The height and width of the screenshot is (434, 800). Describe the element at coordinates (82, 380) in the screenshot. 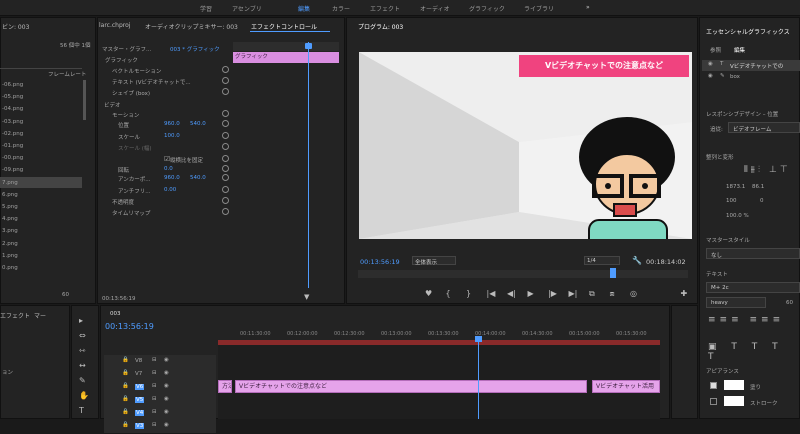

I see `tool-icon: ✎` at that location.